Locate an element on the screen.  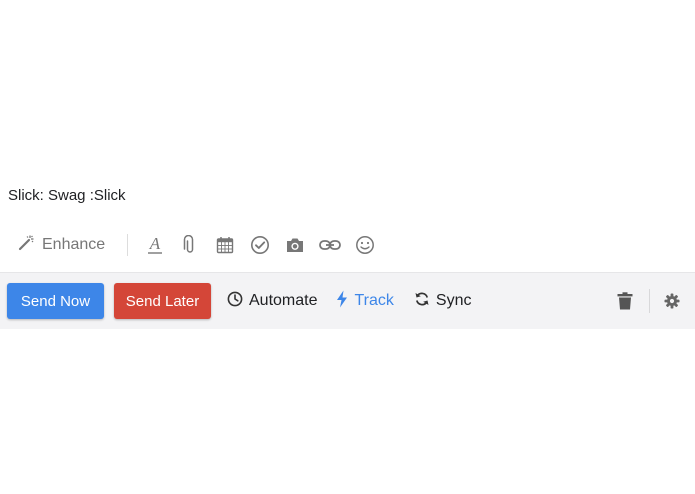
toolbar-divider is located at coordinates (128, 245).